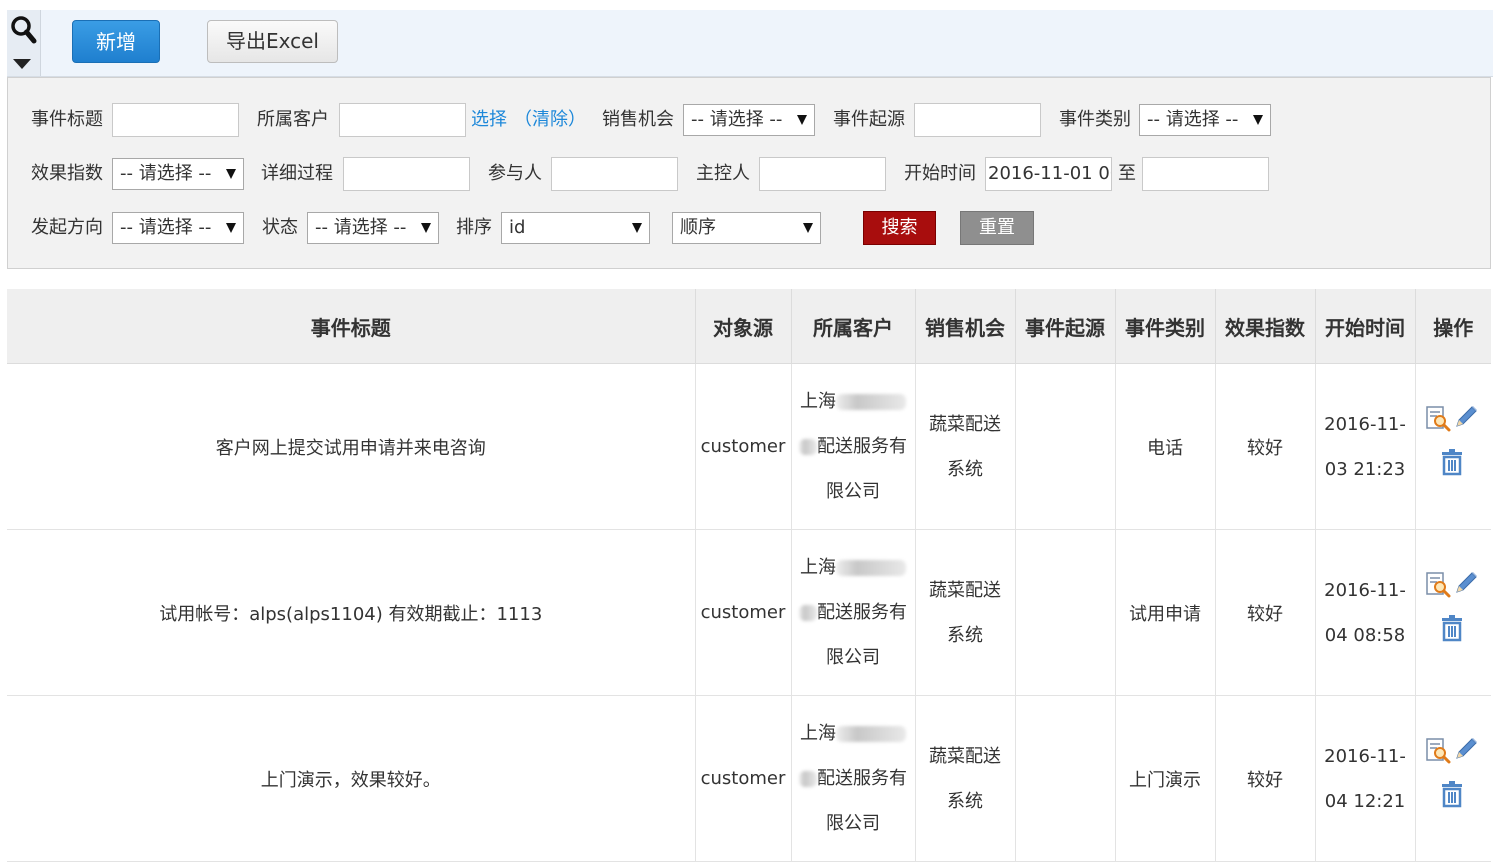  Describe the element at coordinates (1205, 120) in the screenshot. I see `category-select: -- 请选择 --` at that location.